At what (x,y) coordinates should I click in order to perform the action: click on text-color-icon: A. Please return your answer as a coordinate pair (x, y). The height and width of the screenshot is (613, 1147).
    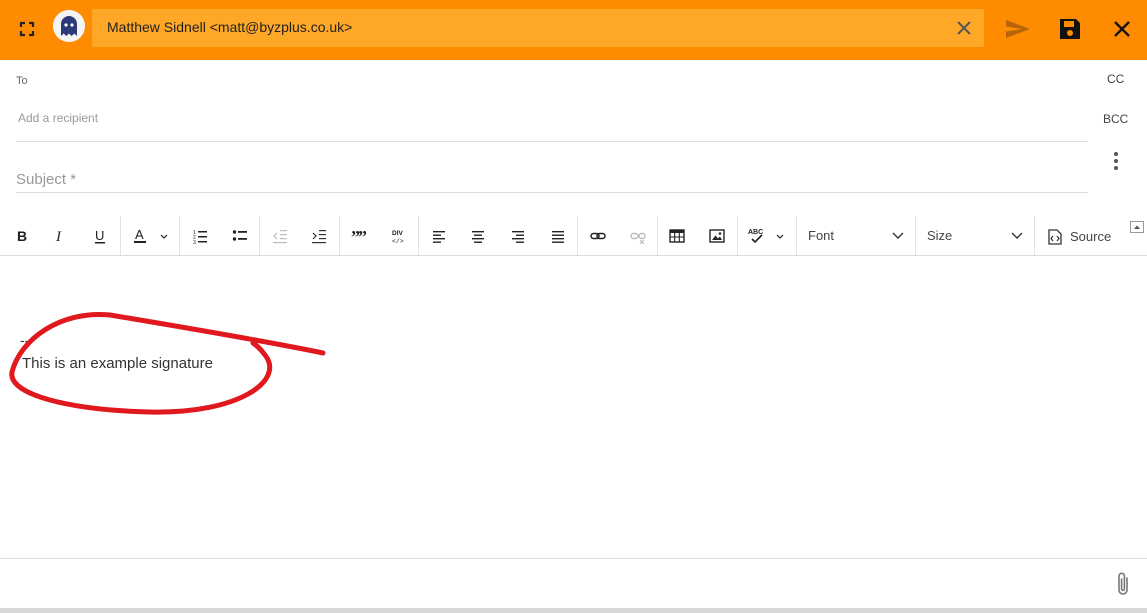
    Looking at the image, I should click on (149, 236).